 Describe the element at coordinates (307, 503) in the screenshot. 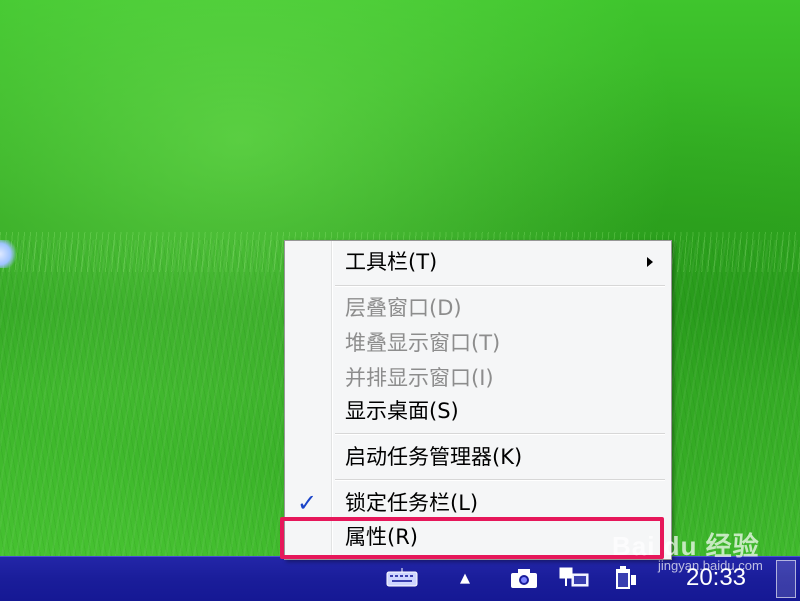

I see `checkmark-icon: ✓` at that location.